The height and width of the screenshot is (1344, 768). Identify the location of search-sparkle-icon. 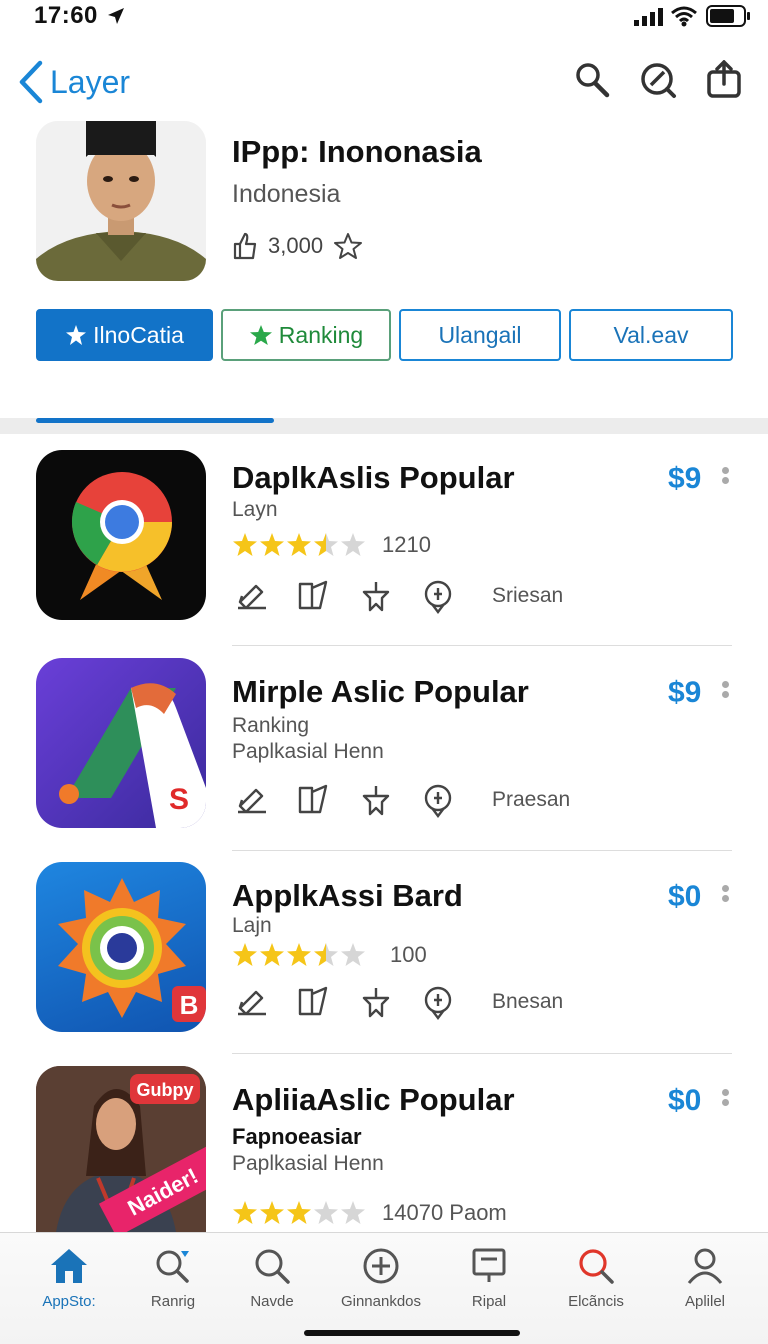
(172, 1266).